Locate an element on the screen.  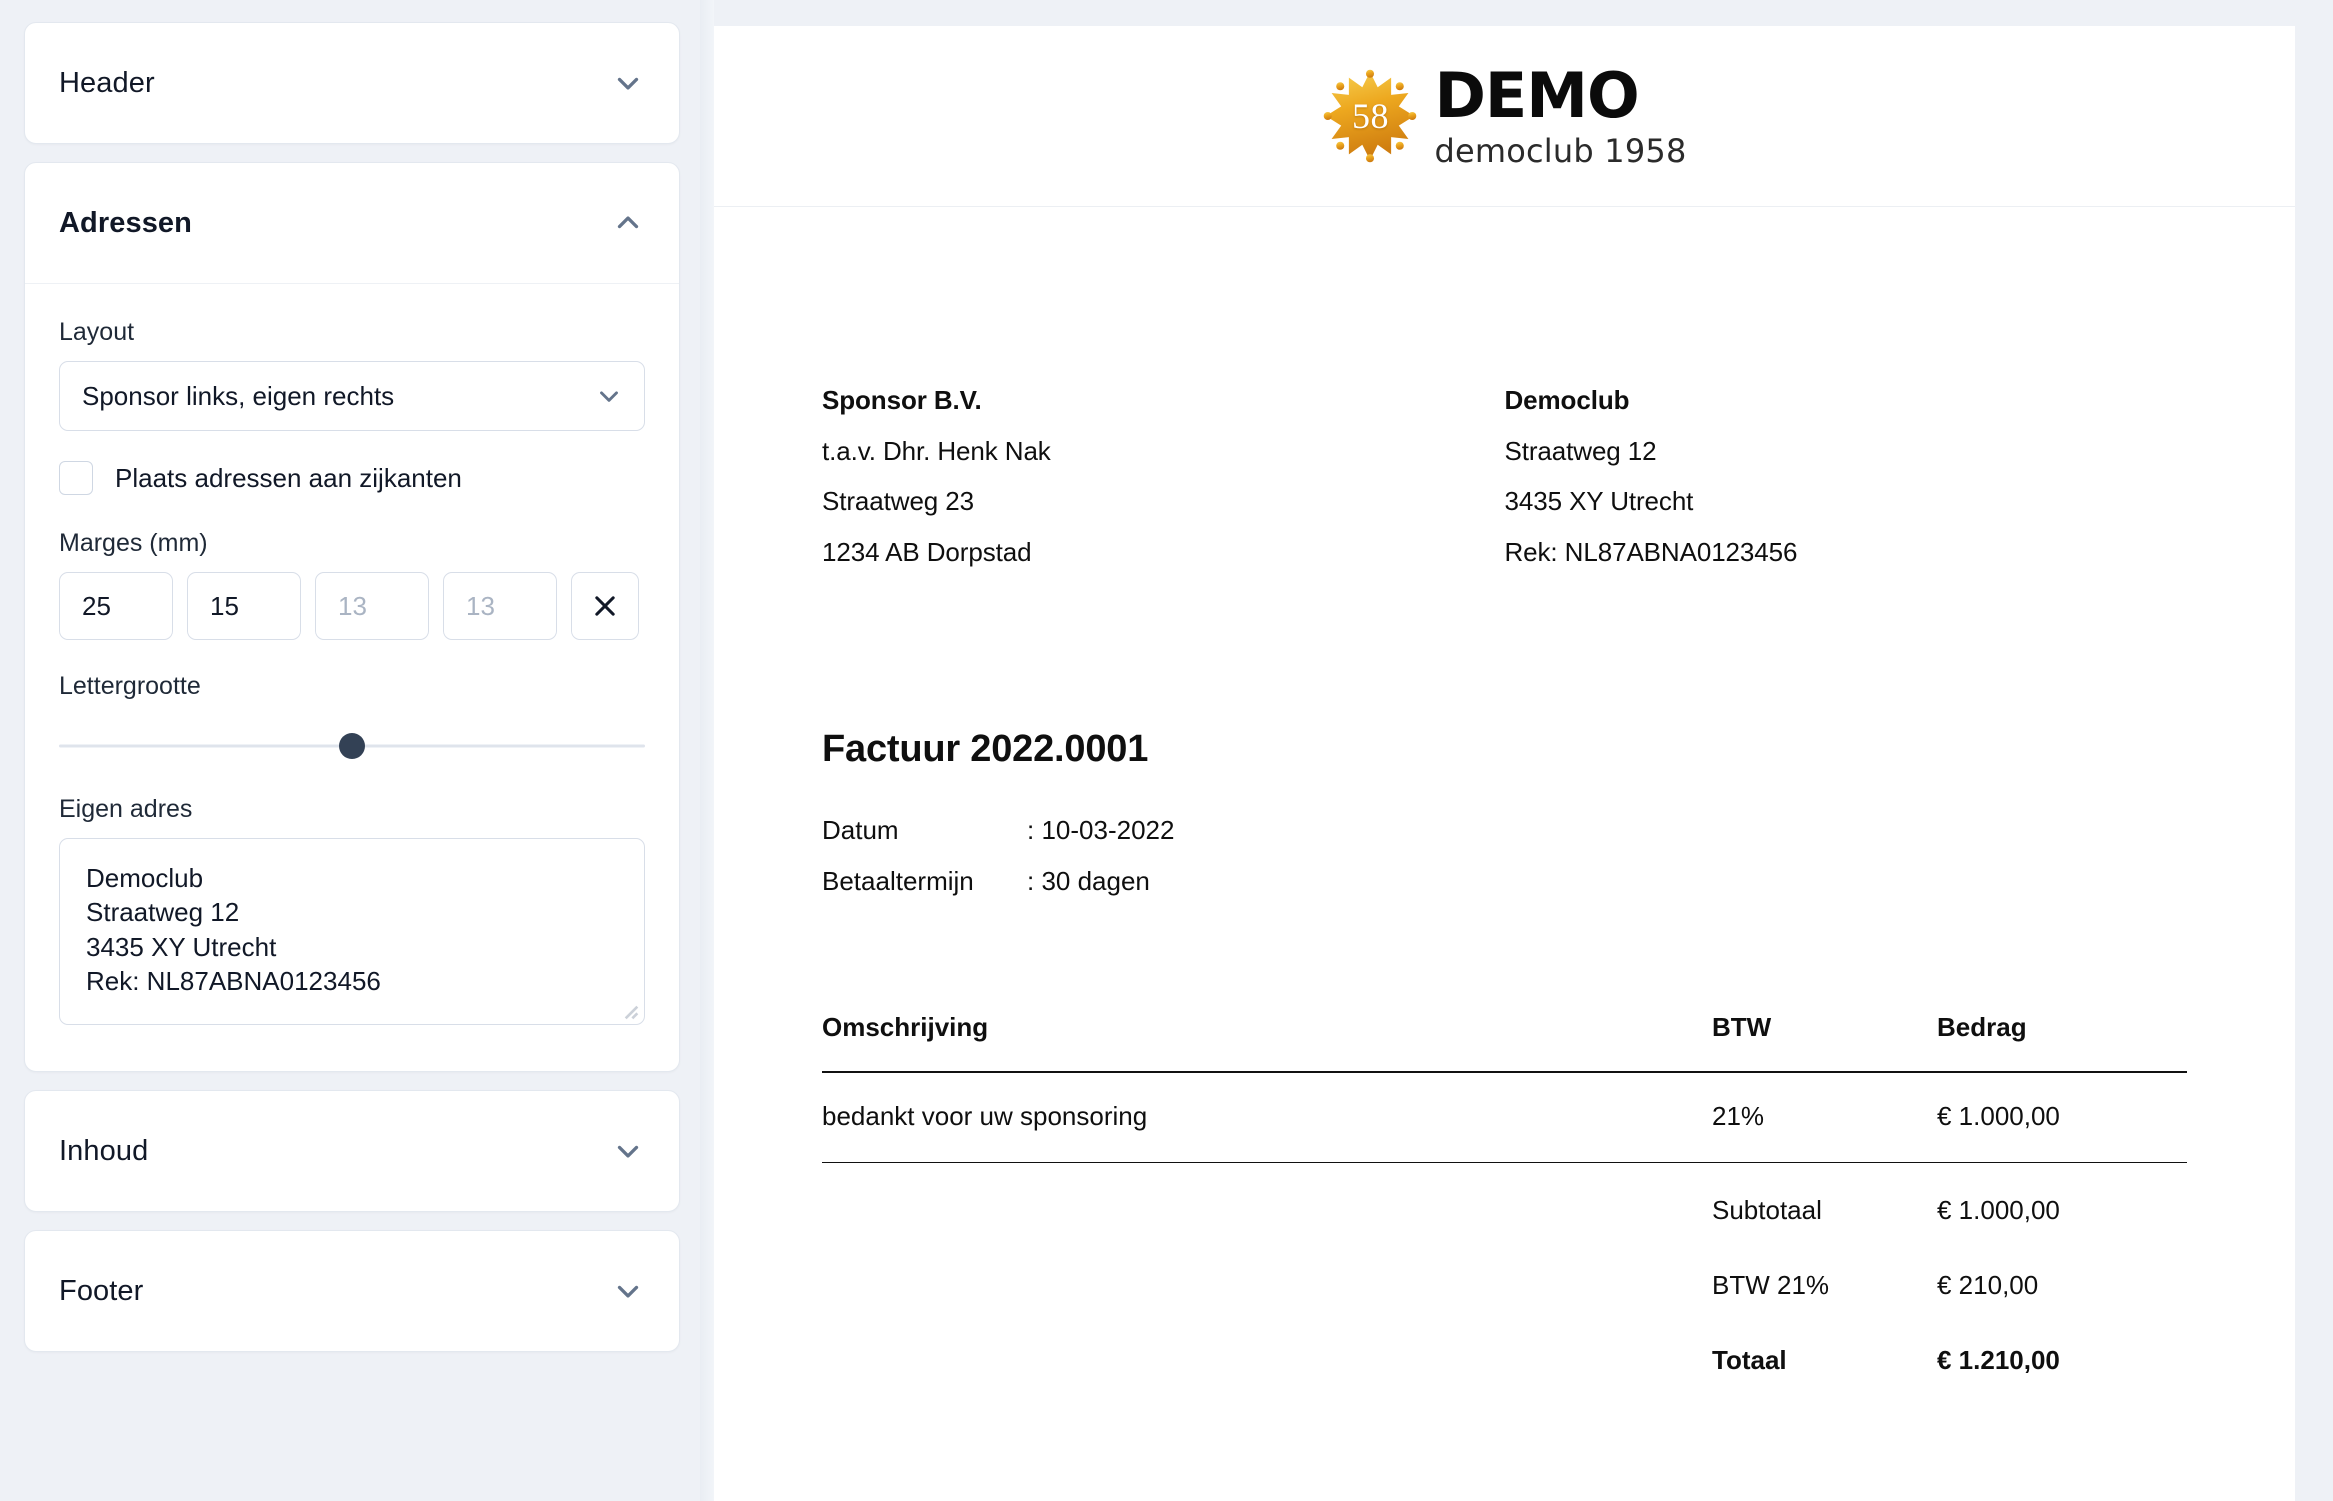
panel-footer-title: Footer is located at coordinates (101, 1290).